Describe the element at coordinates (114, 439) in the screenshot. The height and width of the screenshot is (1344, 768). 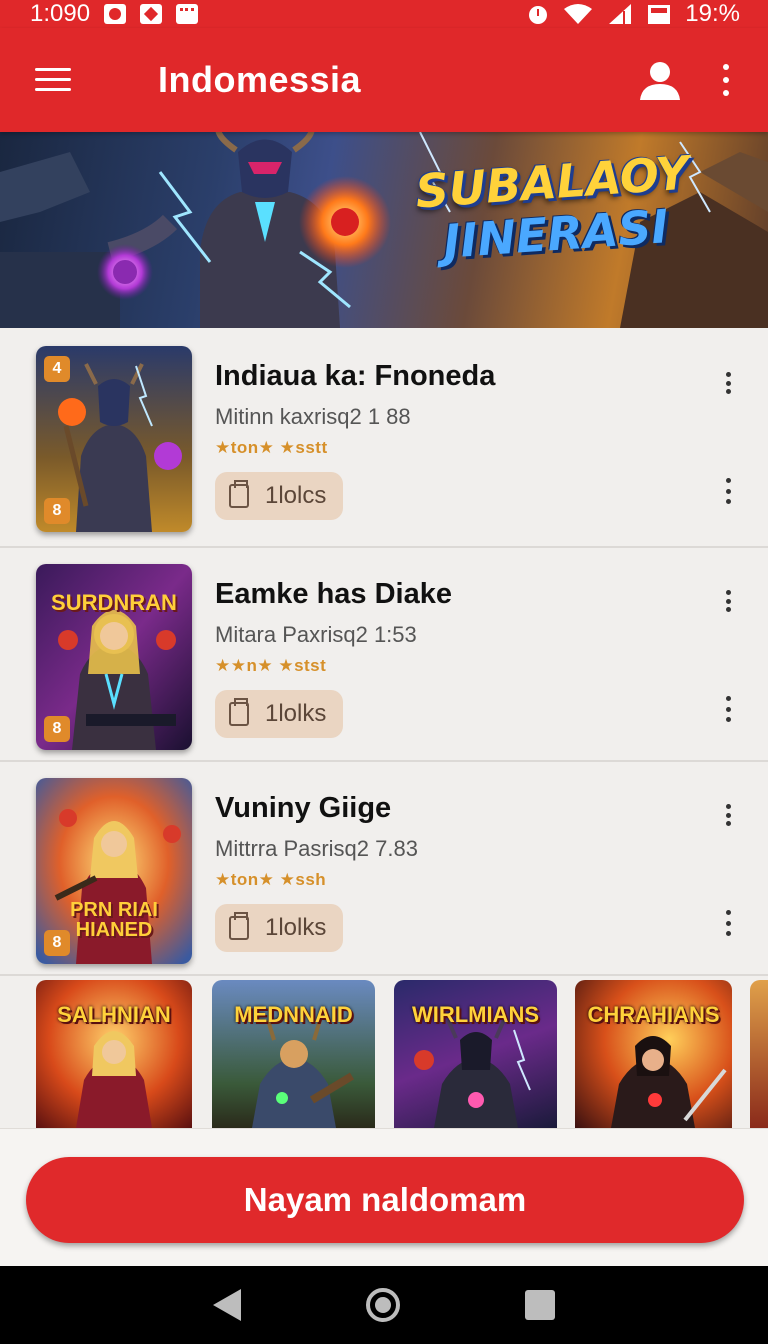
I see `game-thumbnail: 4 8` at that location.